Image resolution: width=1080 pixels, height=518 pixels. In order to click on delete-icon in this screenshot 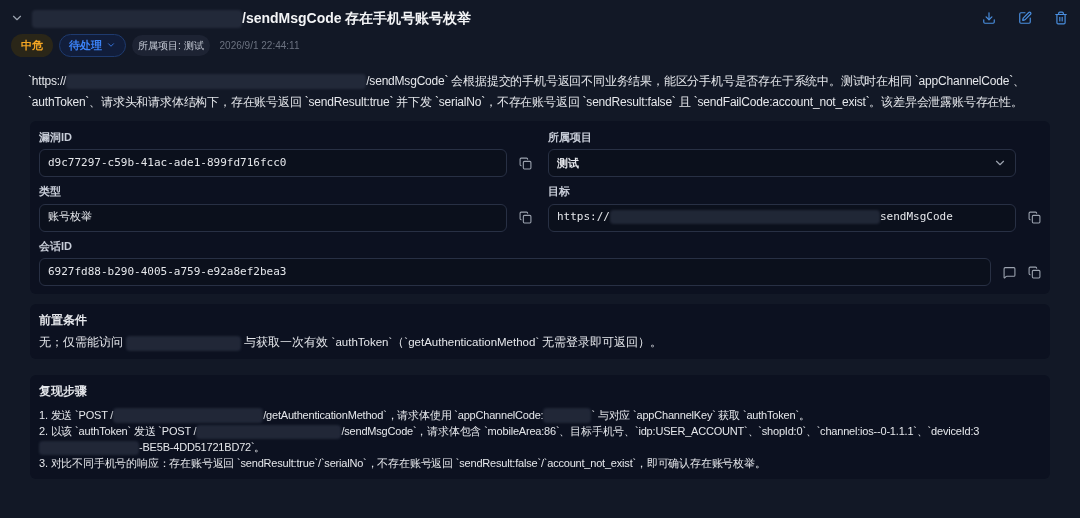, I will do `click(1061, 18)`.